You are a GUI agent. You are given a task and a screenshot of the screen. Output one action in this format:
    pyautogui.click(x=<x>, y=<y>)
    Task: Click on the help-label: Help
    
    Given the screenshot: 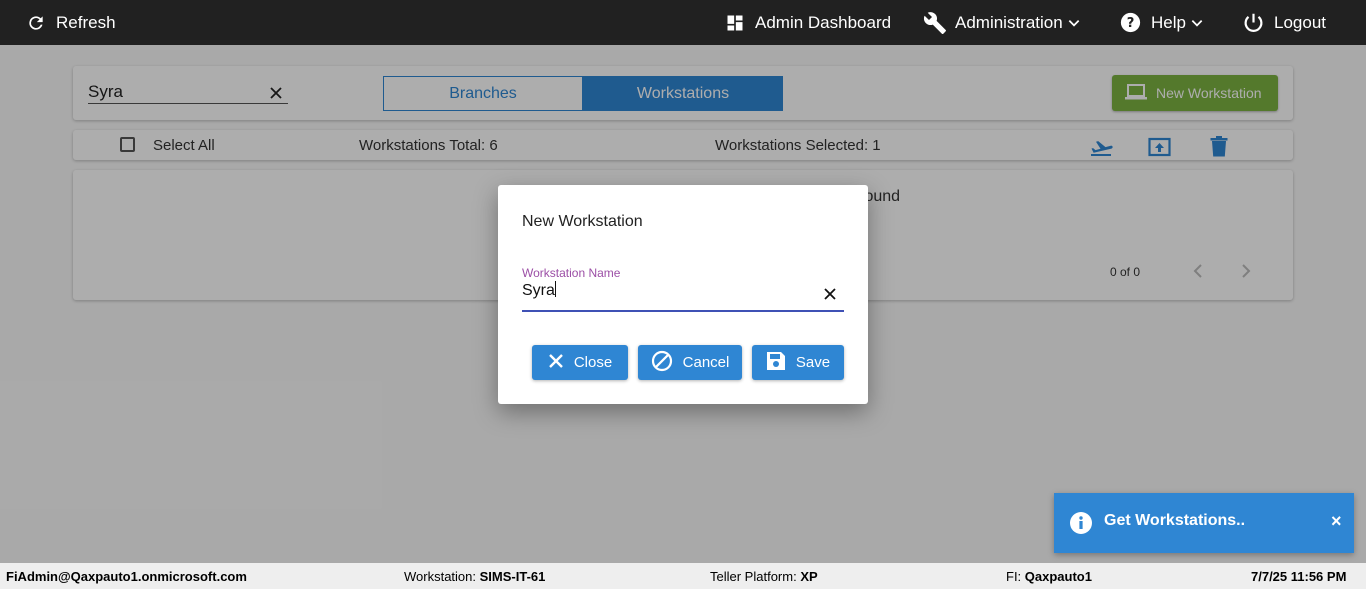 What is the action you would take?
    pyautogui.click(x=1168, y=22)
    